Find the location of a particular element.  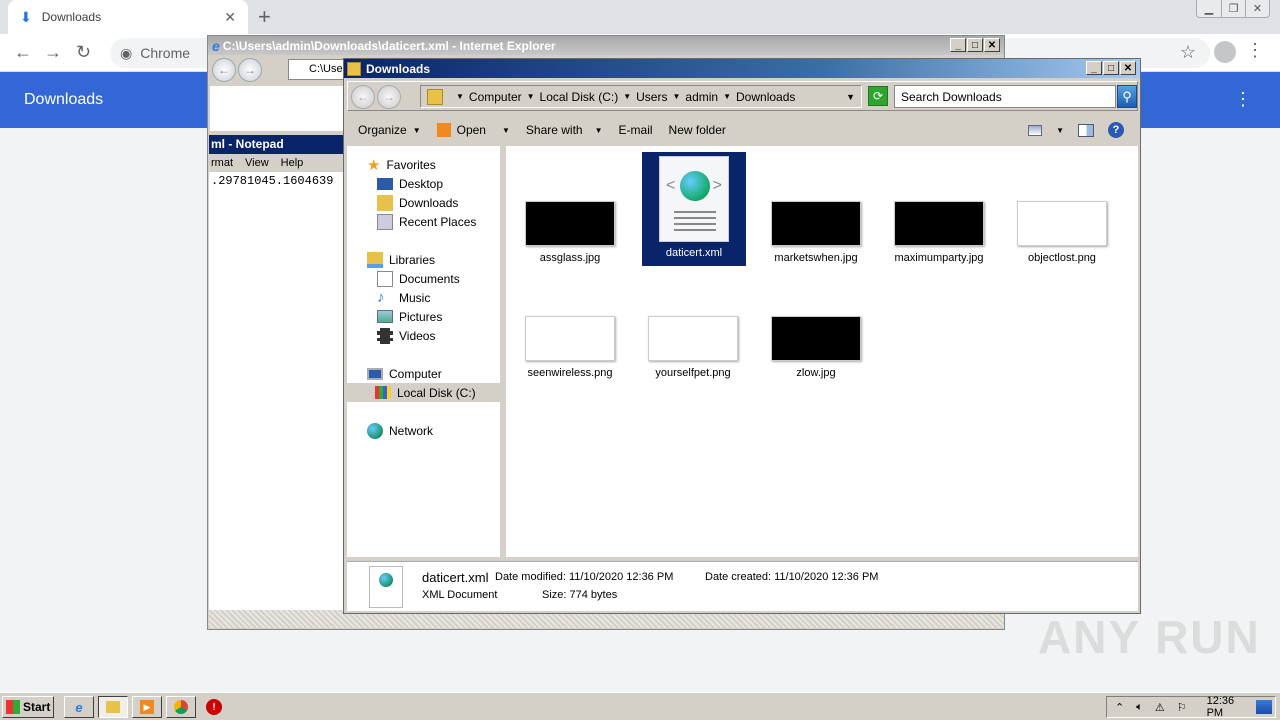

network-warning-icon: ⚠ is located at coordinates (1160, 707).